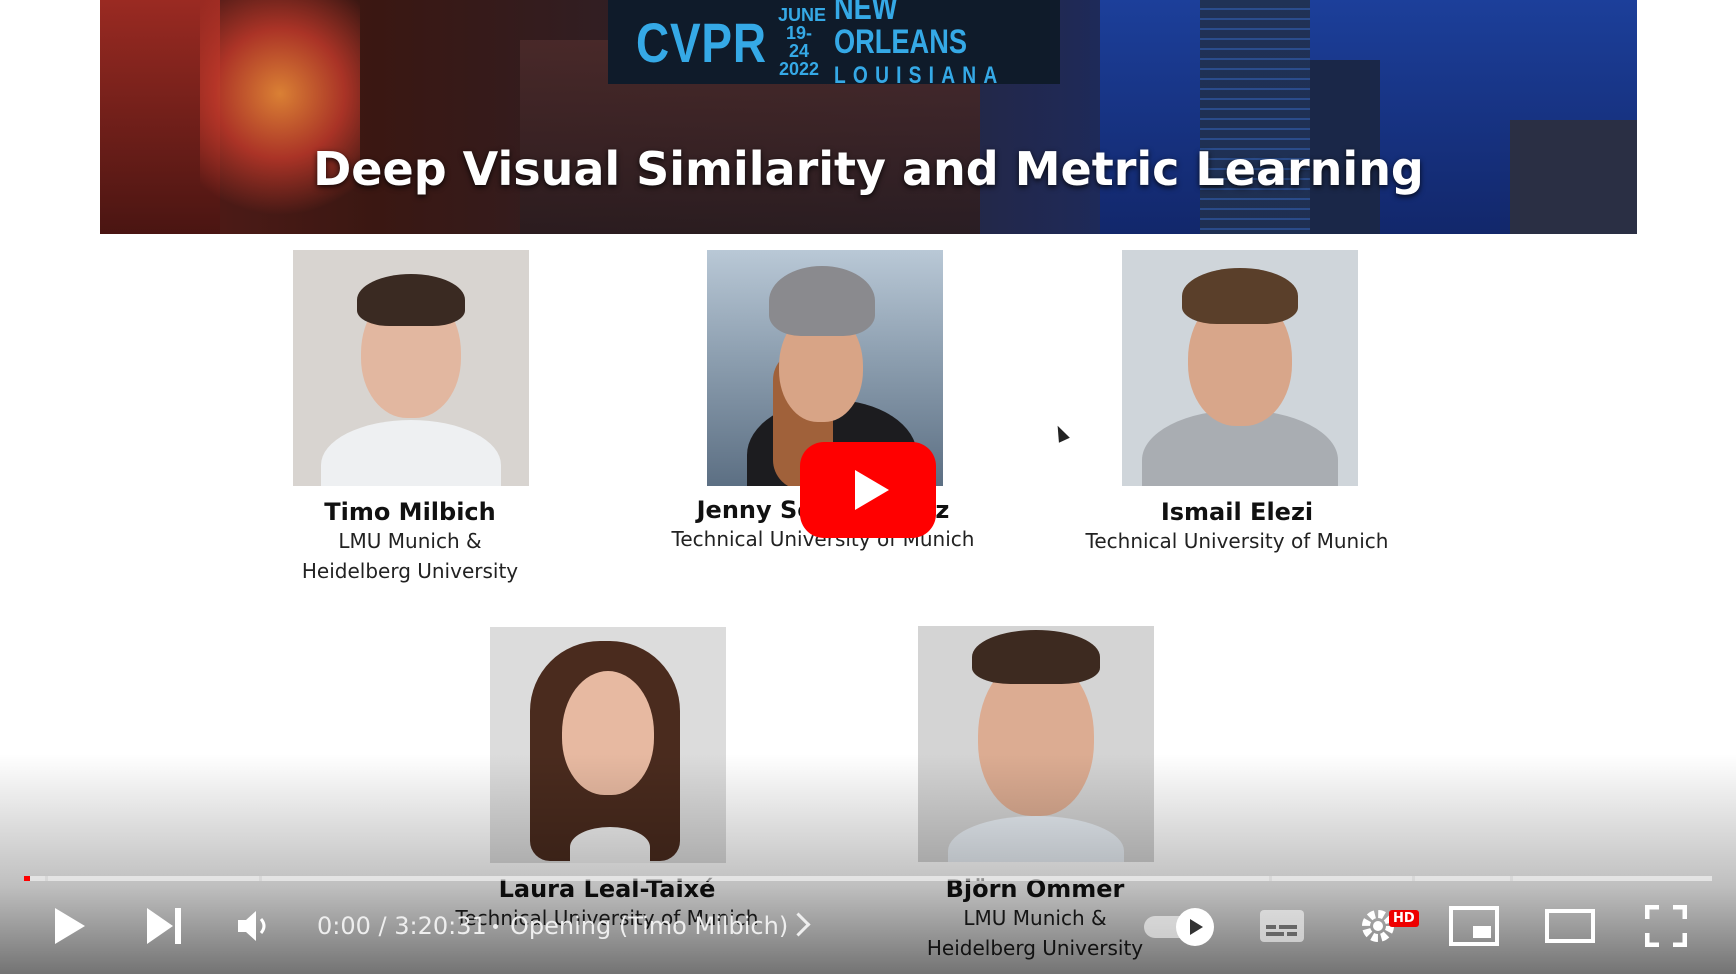 This screenshot has width=1736, height=974. I want to click on miniplayer-button, so click(1474, 926).